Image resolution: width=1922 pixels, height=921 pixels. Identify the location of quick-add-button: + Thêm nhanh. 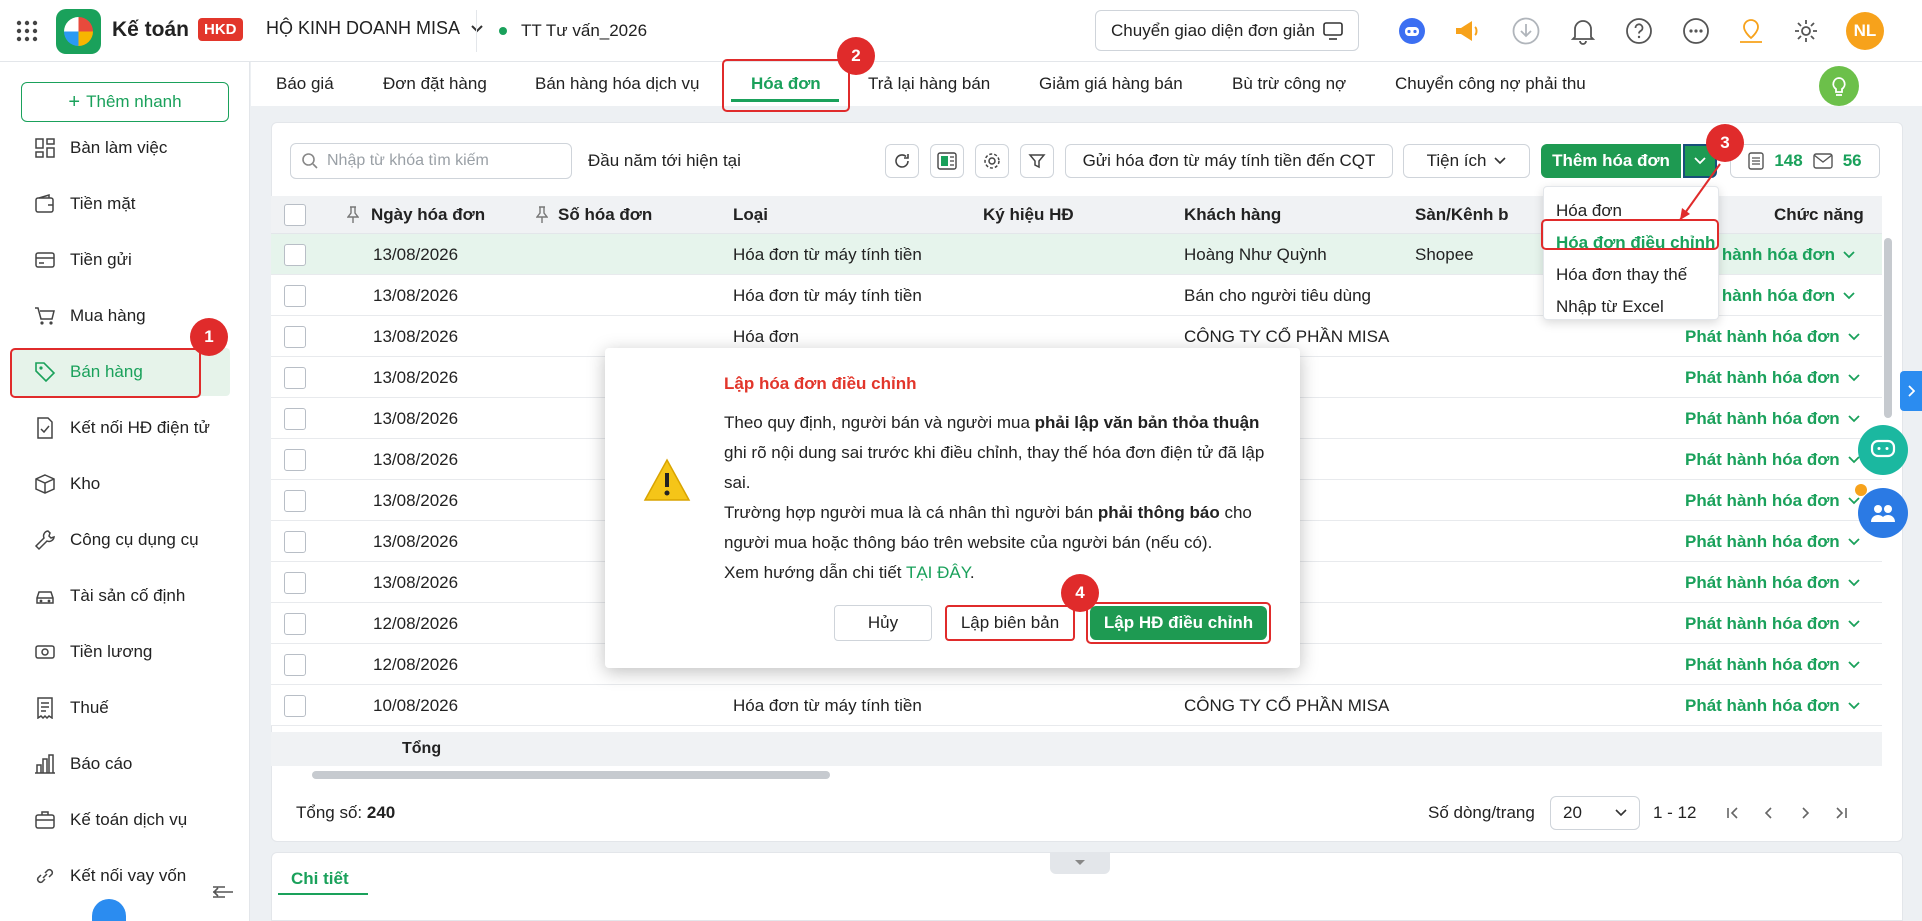
(125, 102).